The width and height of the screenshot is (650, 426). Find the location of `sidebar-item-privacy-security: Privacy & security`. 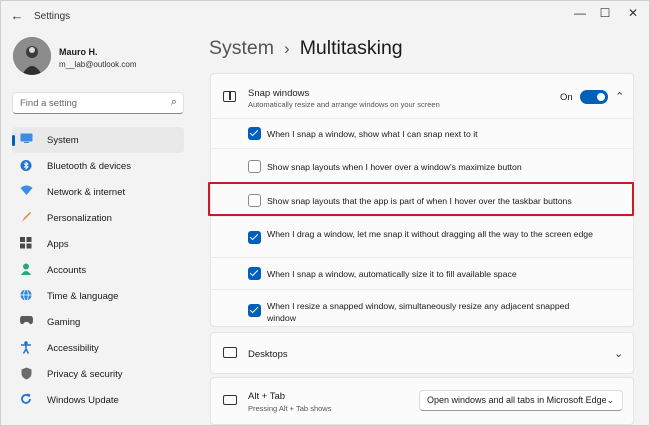

sidebar-item-privacy-security: Privacy & security is located at coordinates (98, 374).